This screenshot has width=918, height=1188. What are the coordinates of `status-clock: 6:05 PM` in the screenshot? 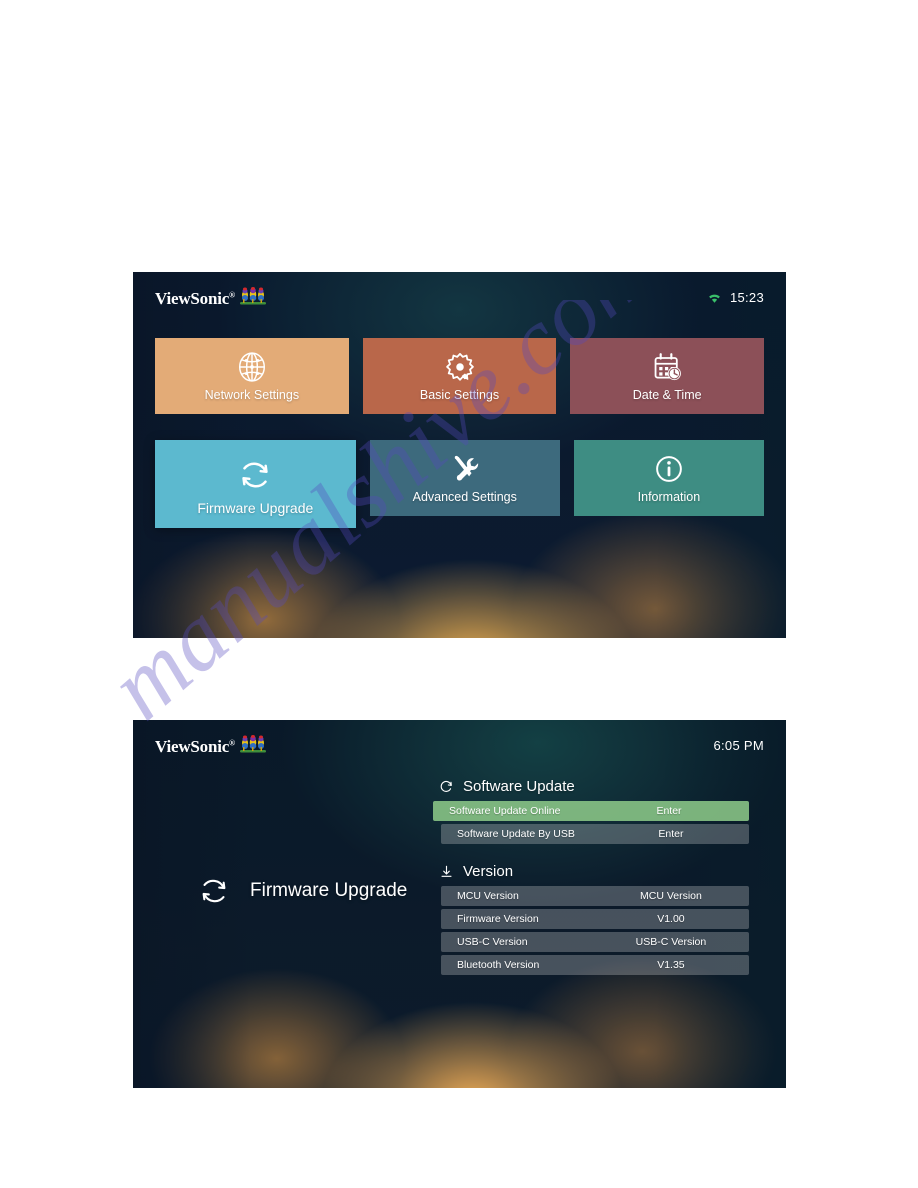 It's located at (738, 745).